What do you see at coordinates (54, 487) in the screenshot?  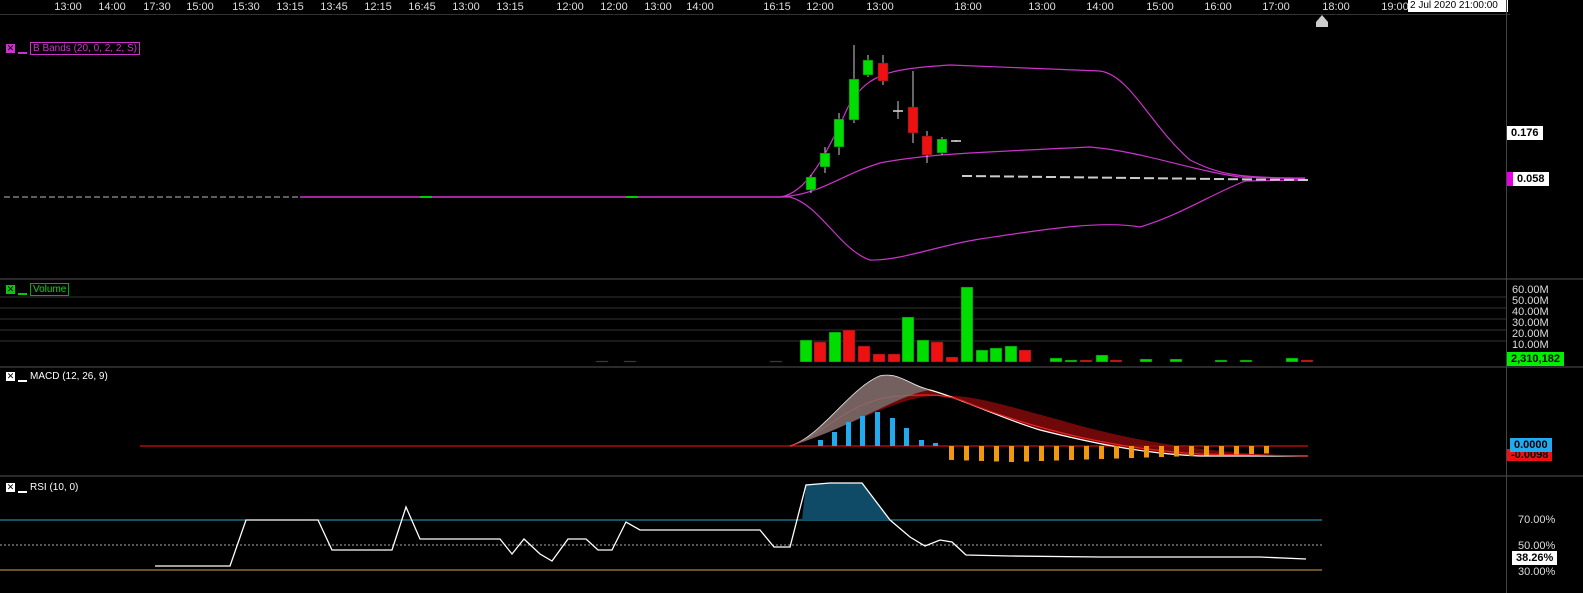 I see `rsi-label: RSI (10, 0)` at bounding box center [54, 487].